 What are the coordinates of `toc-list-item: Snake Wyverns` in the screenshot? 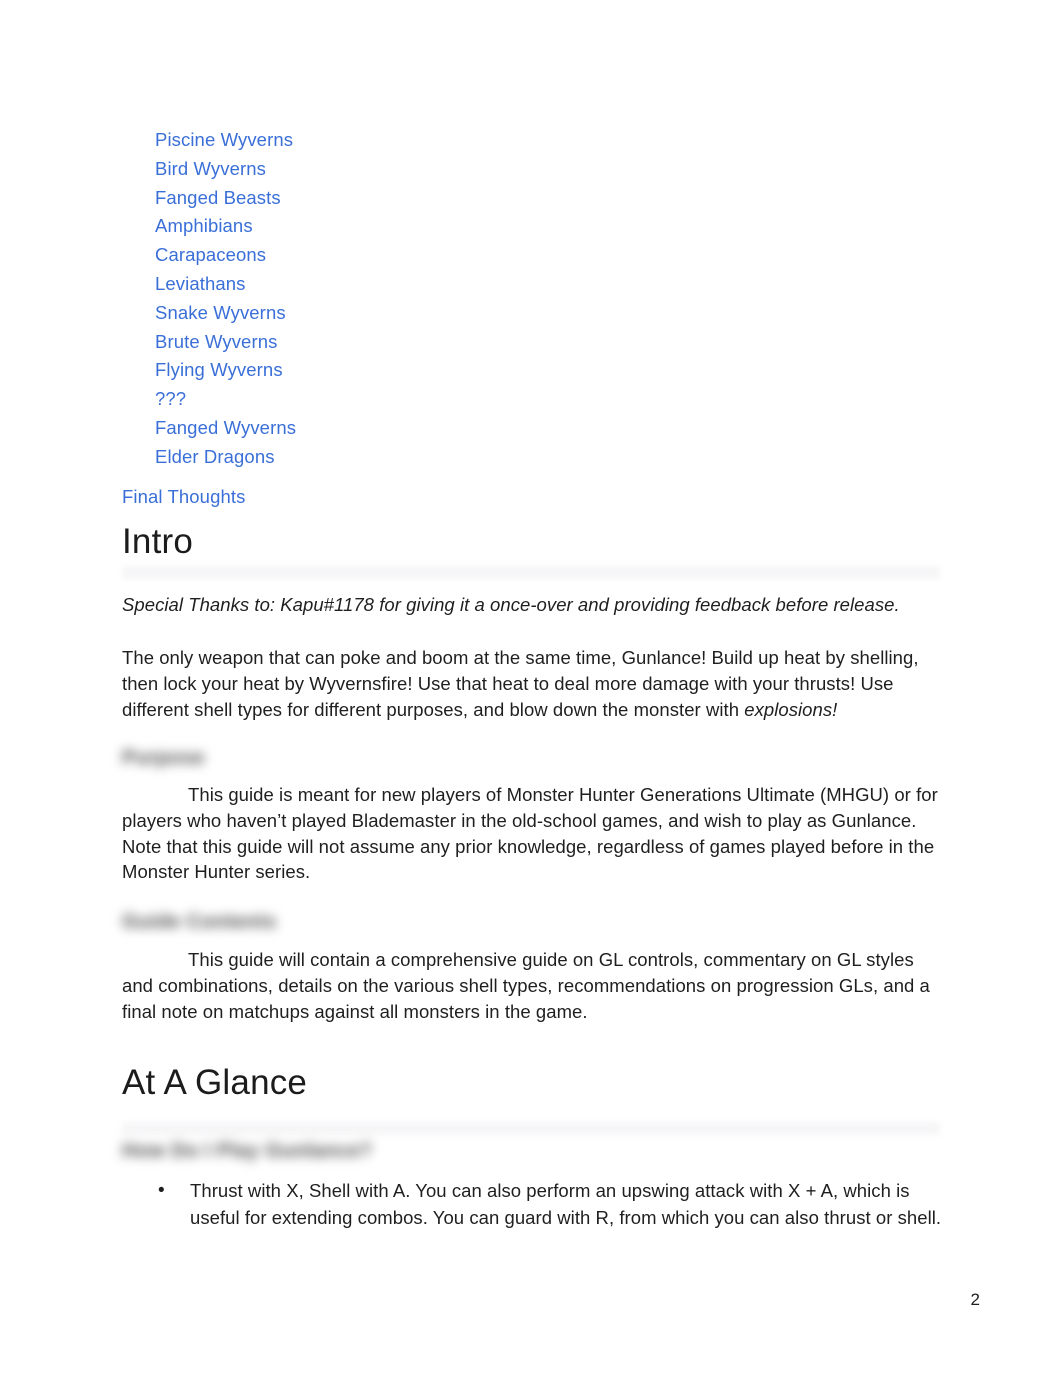 It's located at (532, 313).